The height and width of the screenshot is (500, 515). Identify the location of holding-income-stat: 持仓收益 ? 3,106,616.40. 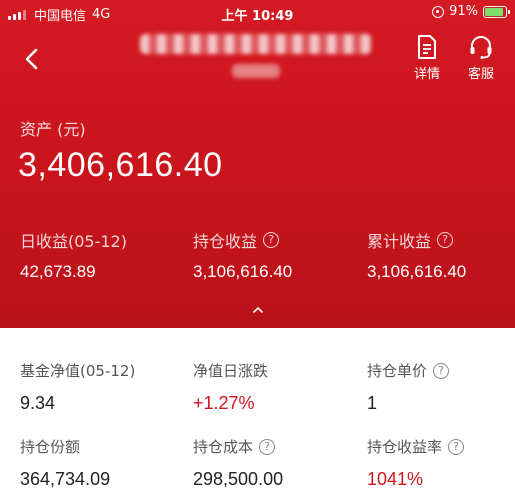
(242, 255).